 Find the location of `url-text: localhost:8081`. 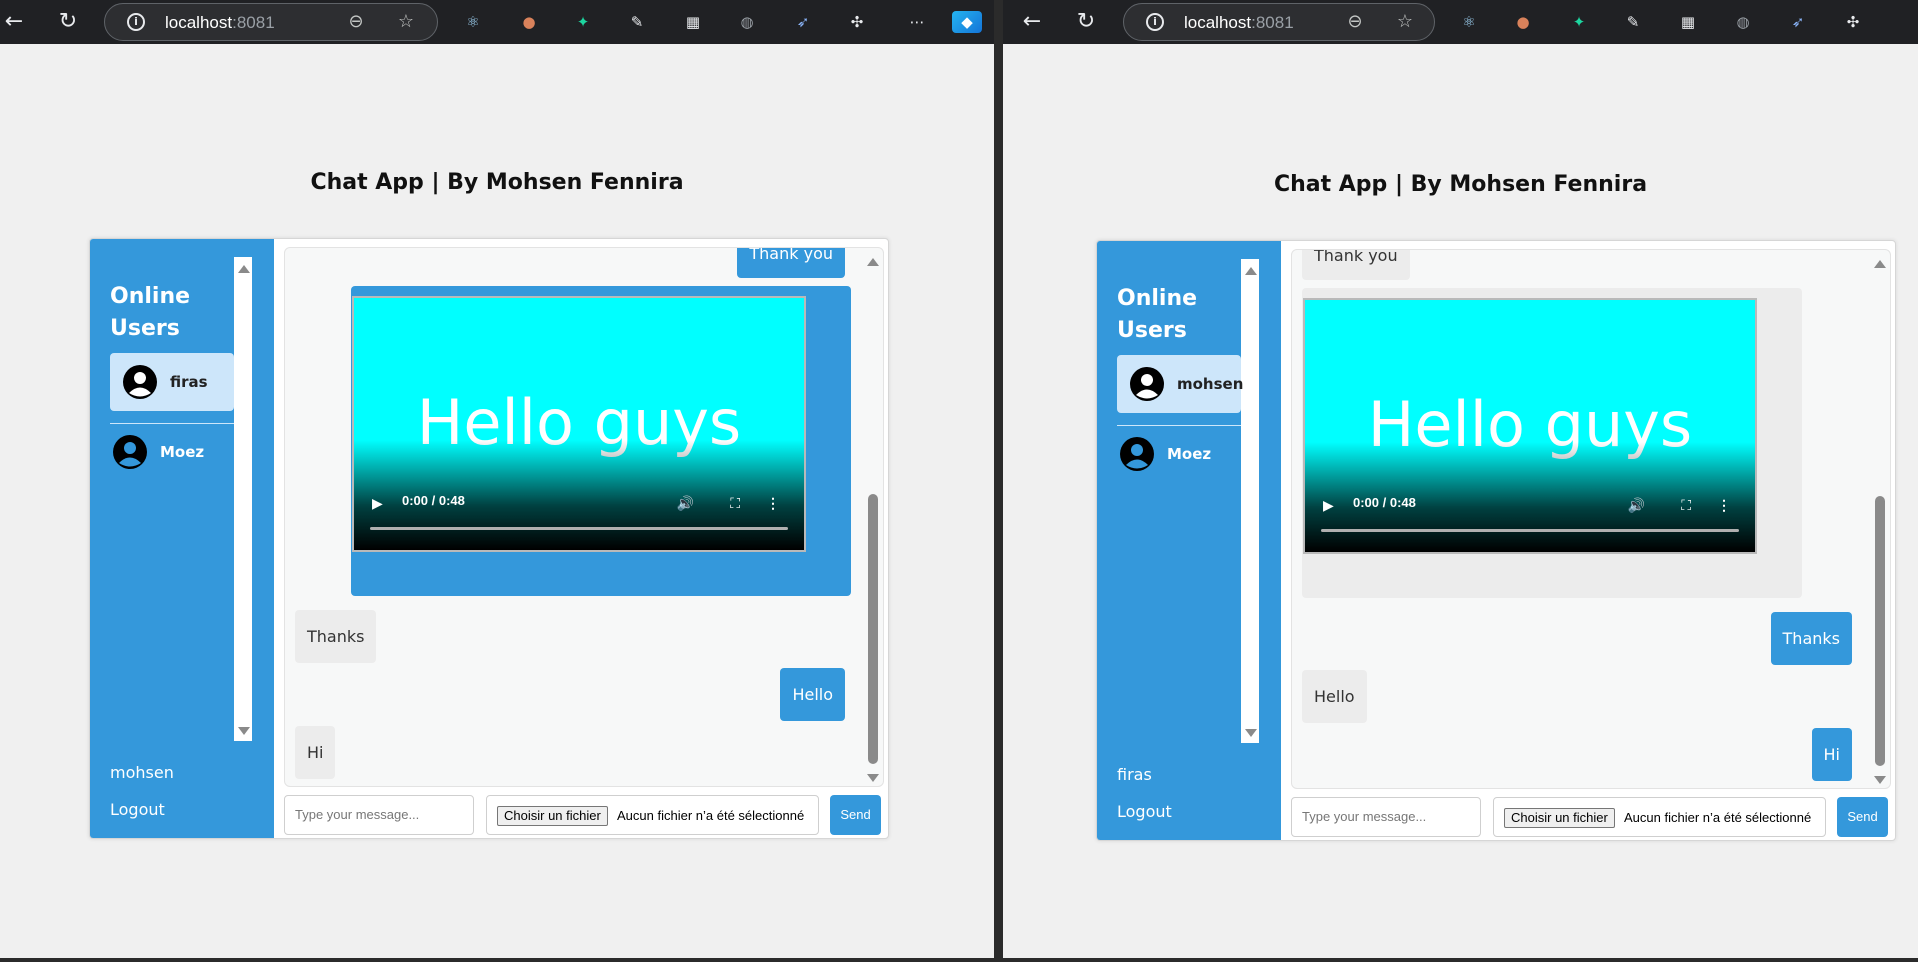

url-text: localhost:8081 is located at coordinates (1239, 22).